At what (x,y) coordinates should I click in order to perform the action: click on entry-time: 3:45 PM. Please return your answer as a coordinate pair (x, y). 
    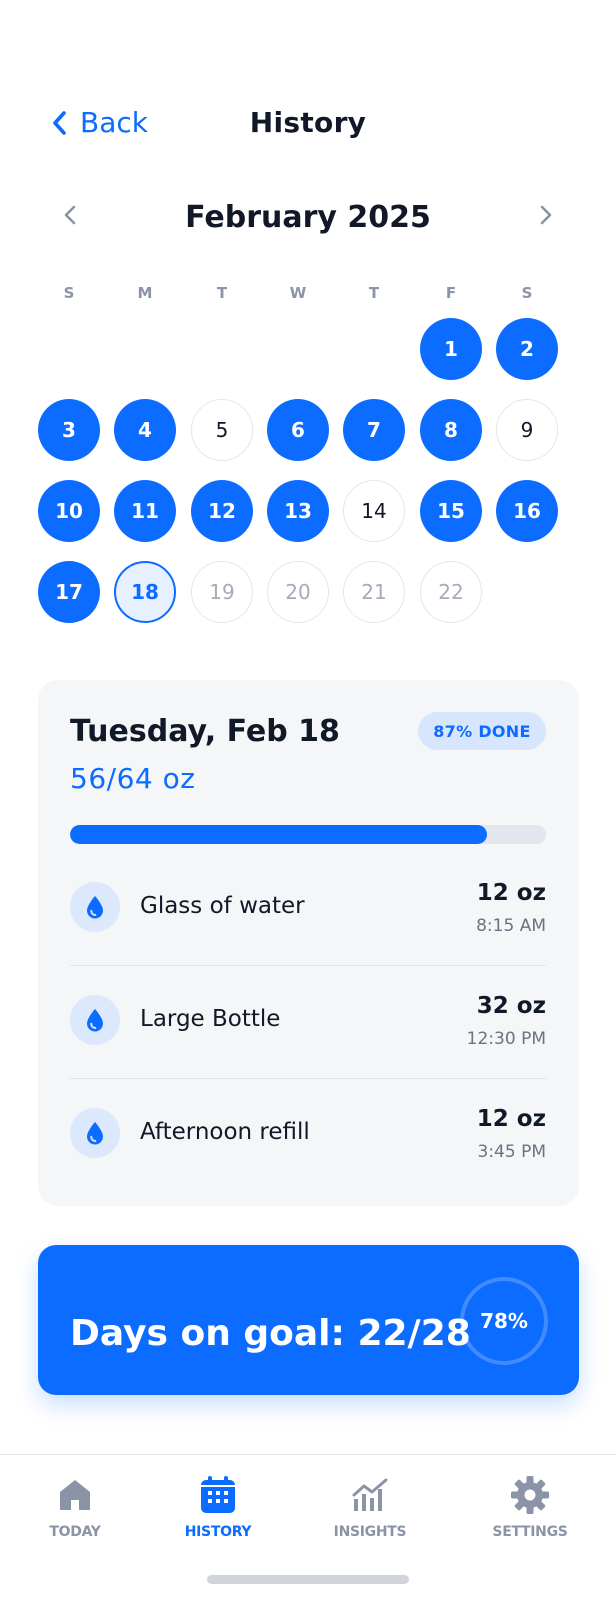
    Looking at the image, I should click on (512, 1152).